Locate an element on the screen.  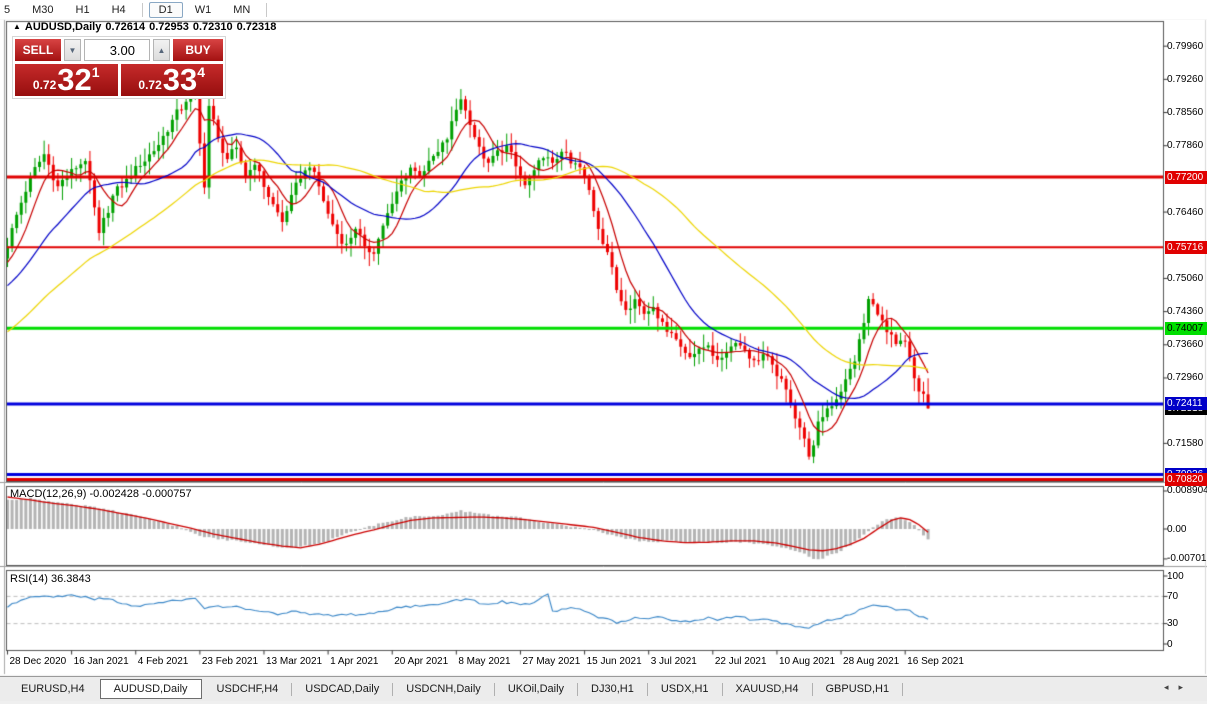
price-level-label-green: 0.74007 is located at coordinates (1186, 328).